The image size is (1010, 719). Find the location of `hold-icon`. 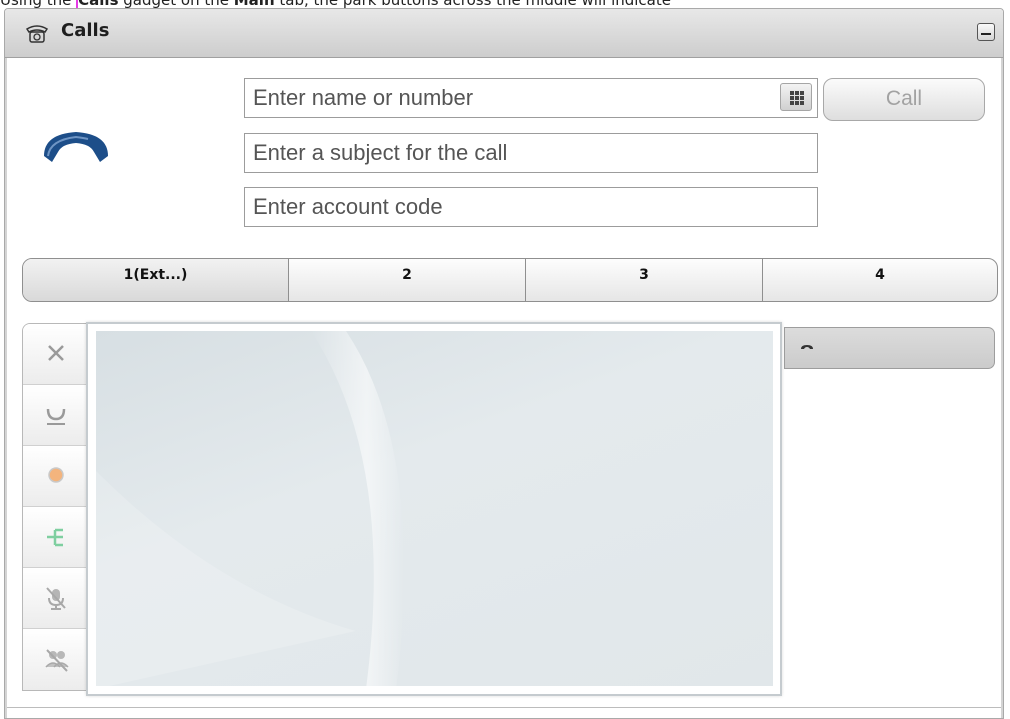

hold-icon is located at coordinates (56, 475).